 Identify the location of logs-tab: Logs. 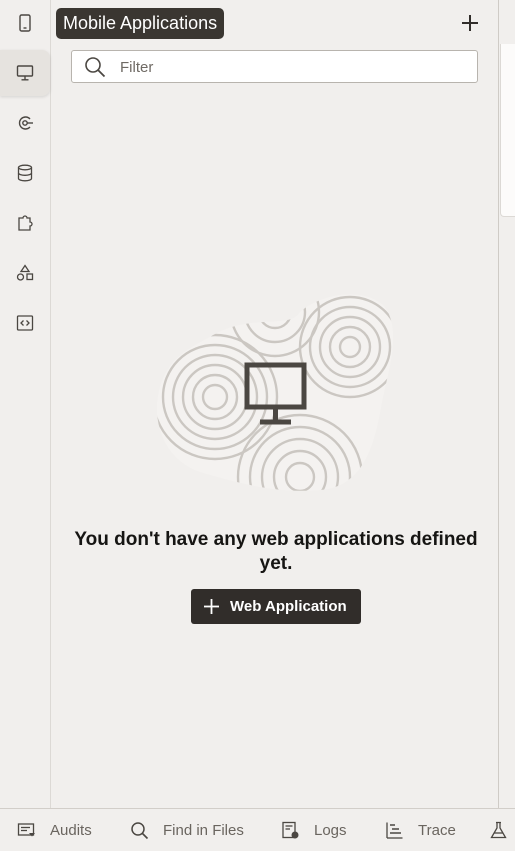
(314, 830).